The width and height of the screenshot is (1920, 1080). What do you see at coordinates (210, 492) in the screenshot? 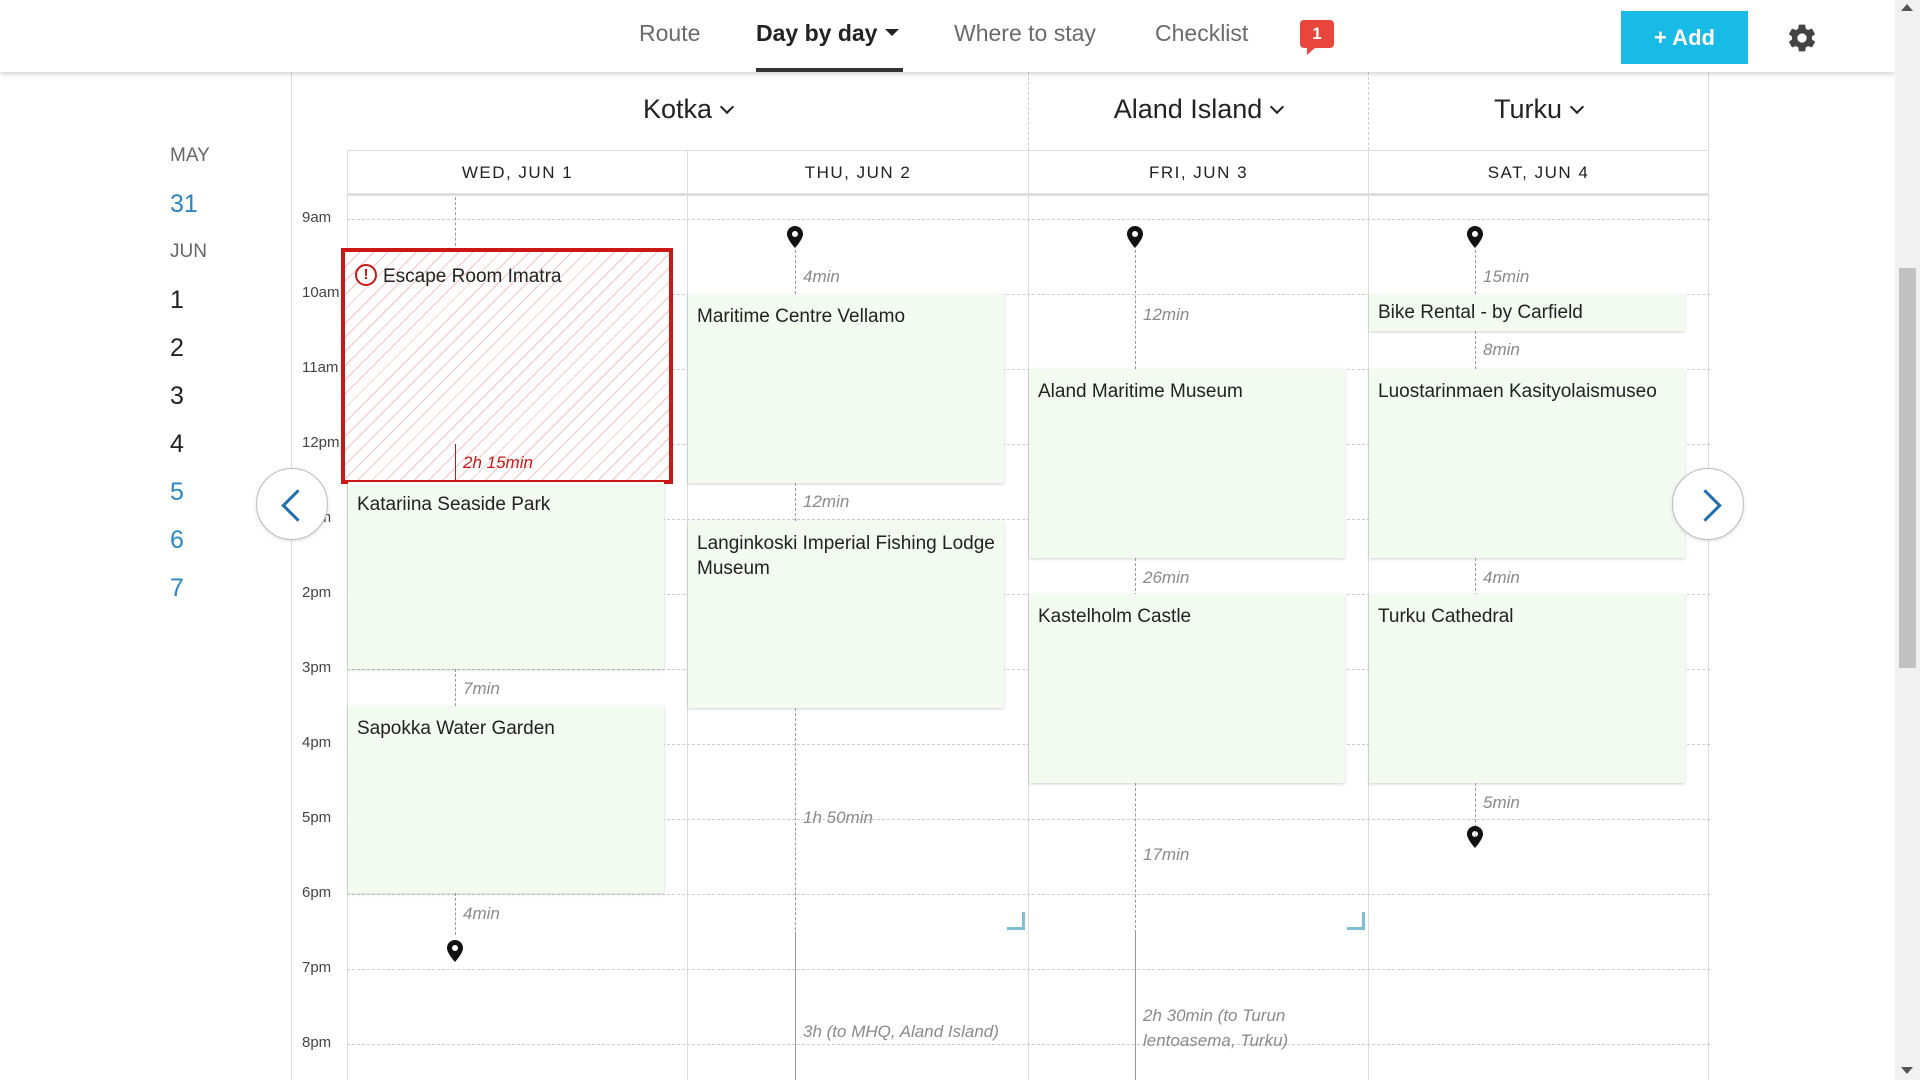
I see `date-jun-5: 5` at bounding box center [210, 492].